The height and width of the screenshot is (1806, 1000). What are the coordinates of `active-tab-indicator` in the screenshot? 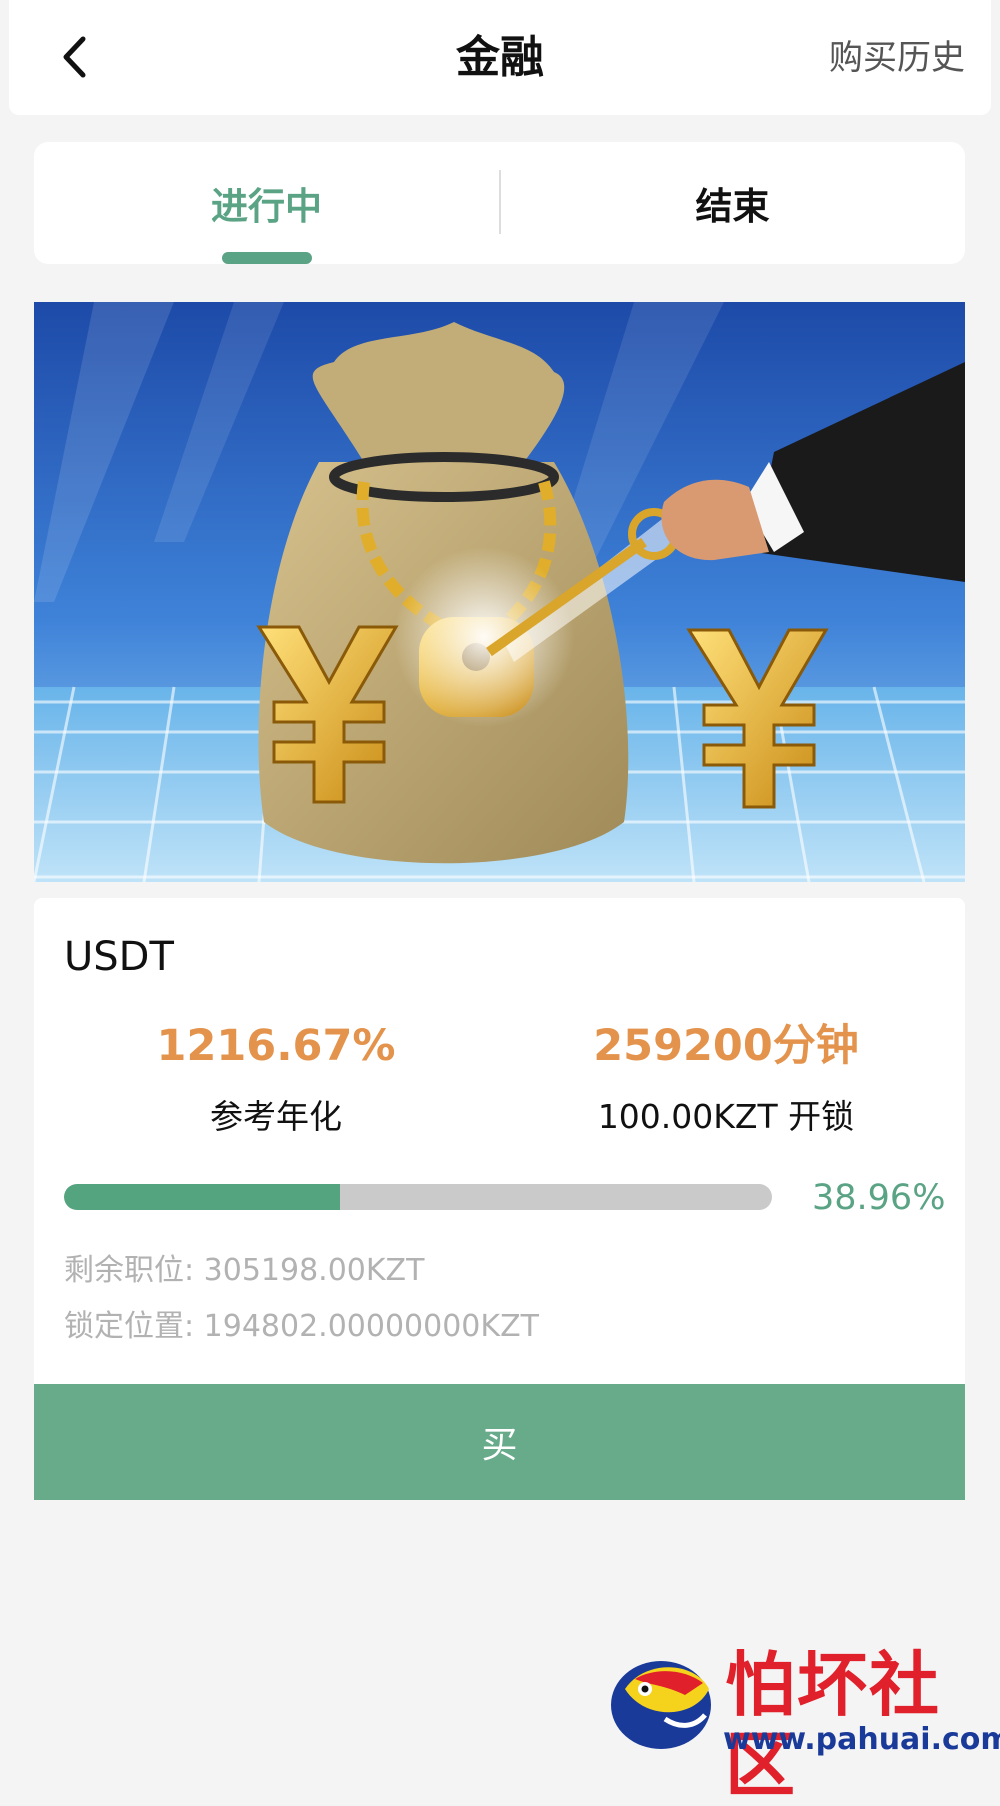 It's located at (267, 258).